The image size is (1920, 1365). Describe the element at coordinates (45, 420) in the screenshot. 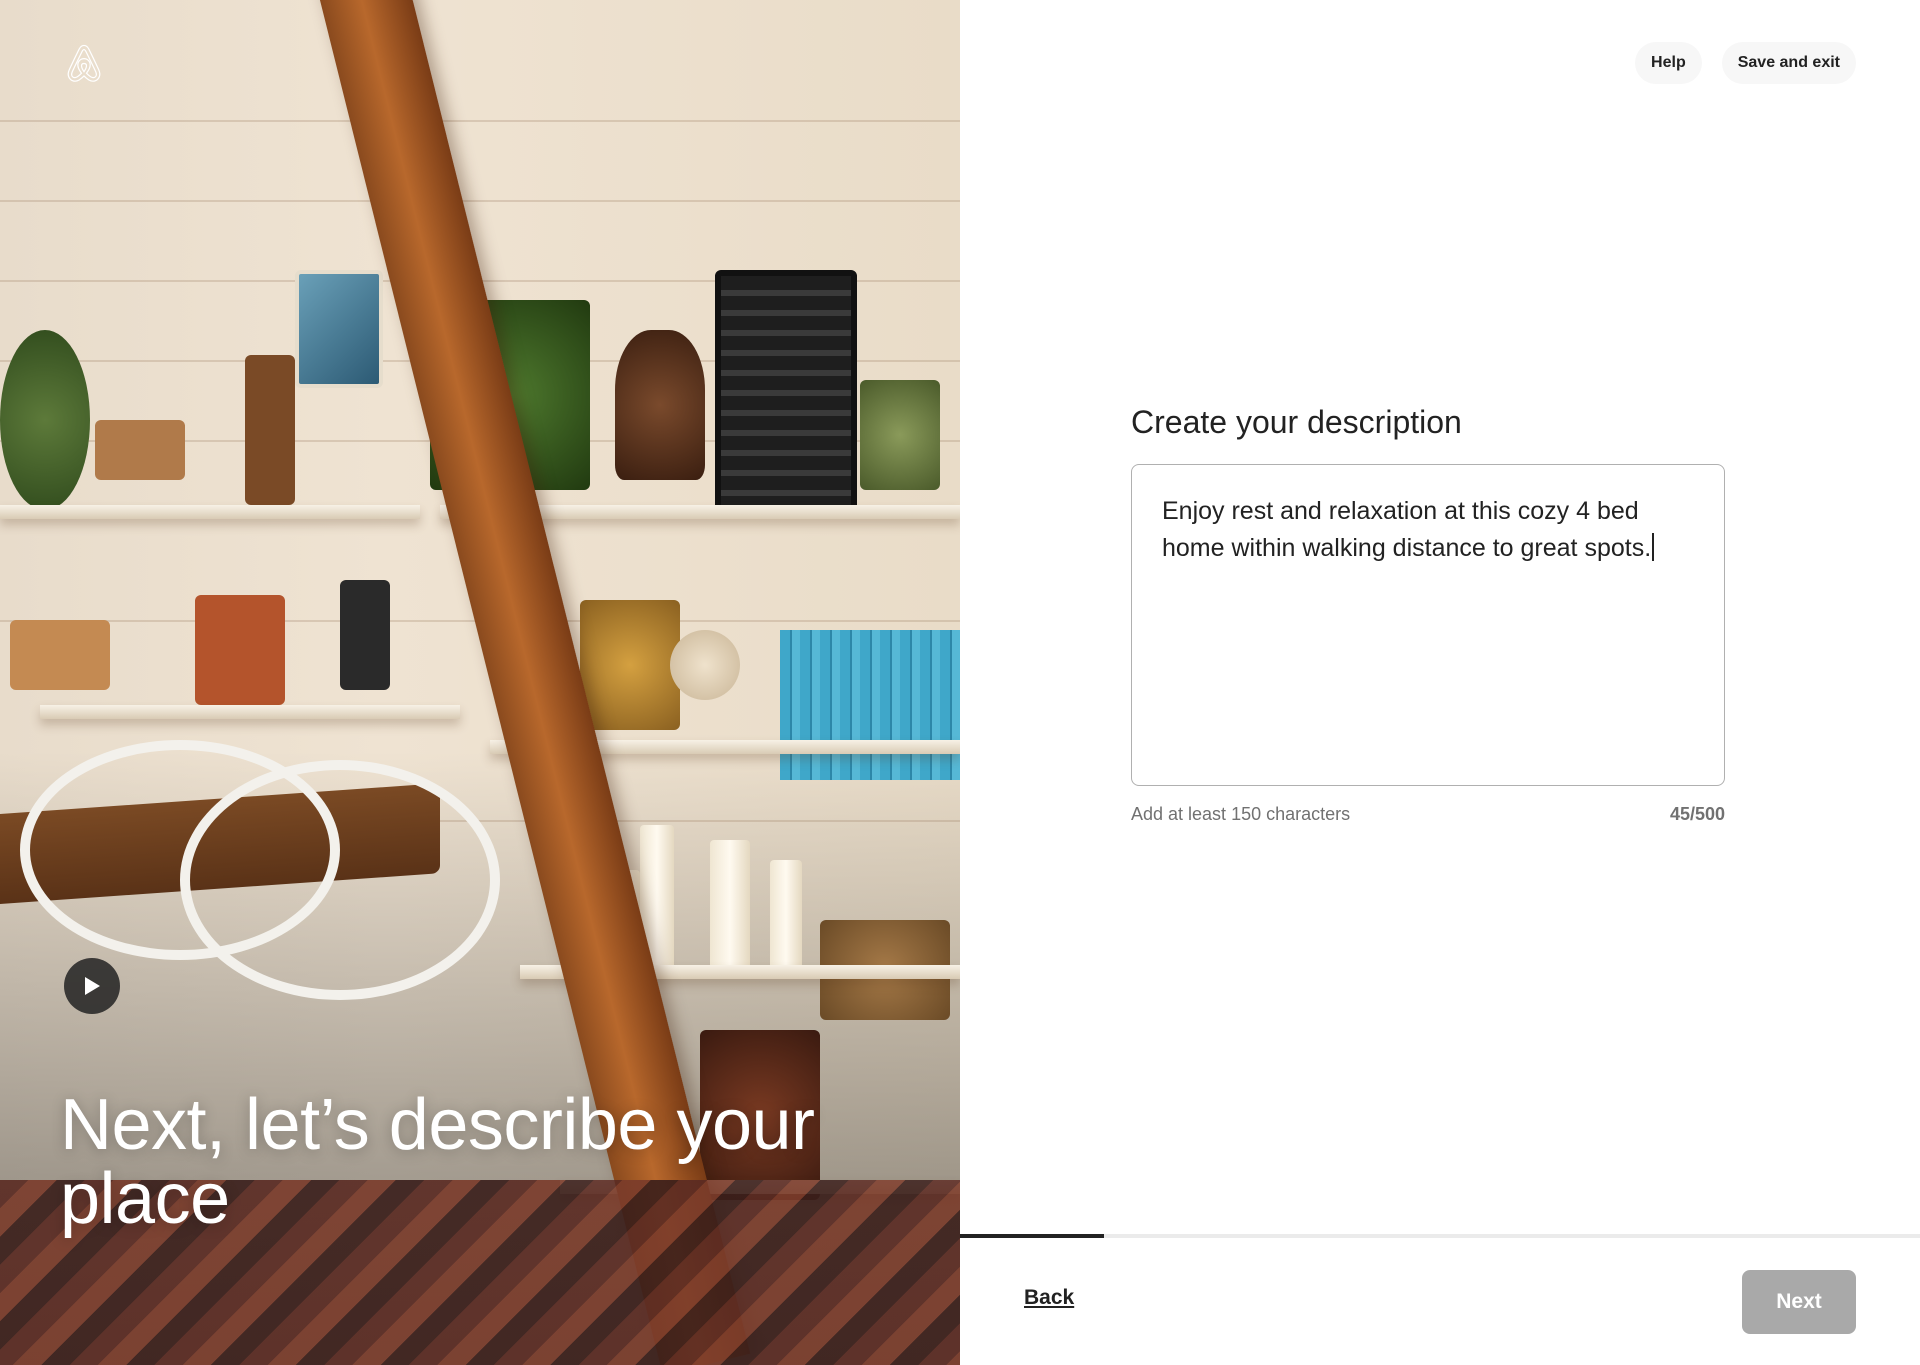

I see `plant-decor` at that location.